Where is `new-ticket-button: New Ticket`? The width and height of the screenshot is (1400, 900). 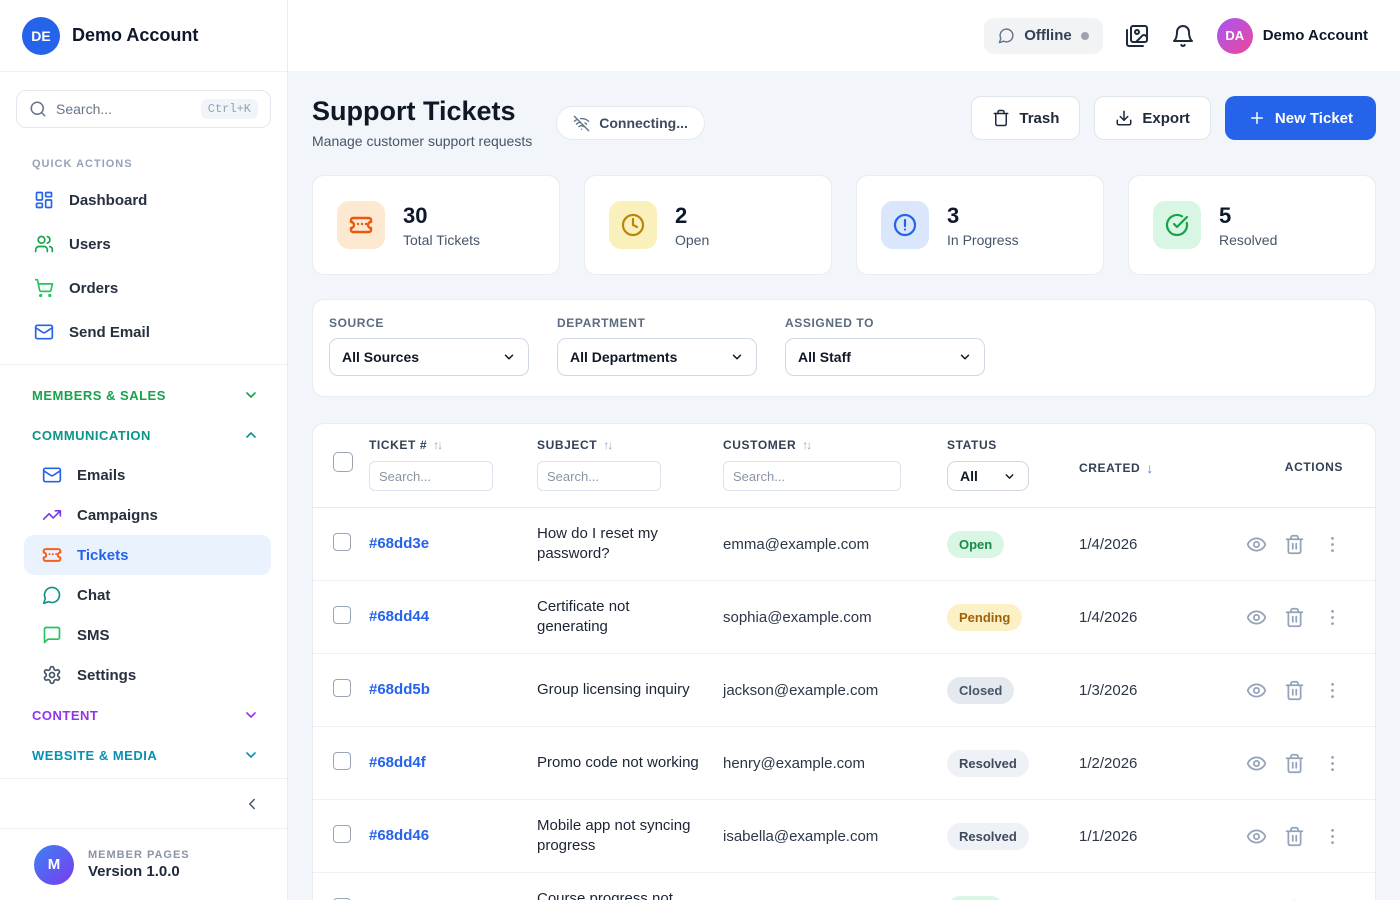
new-ticket-button: New Ticket is located at coordinates (1300, 118).